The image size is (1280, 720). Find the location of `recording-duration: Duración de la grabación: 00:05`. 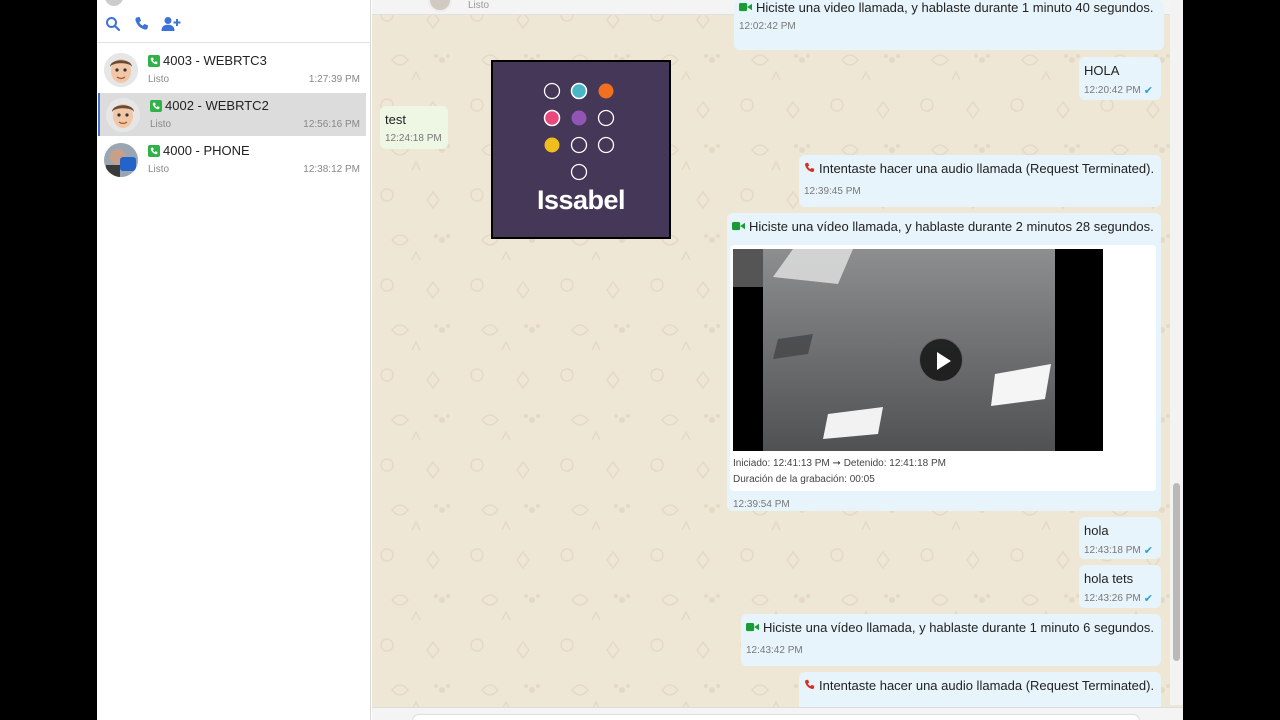

recording-duration: Duración de la grabación: 00:05 is located at coordinates (804, 479).